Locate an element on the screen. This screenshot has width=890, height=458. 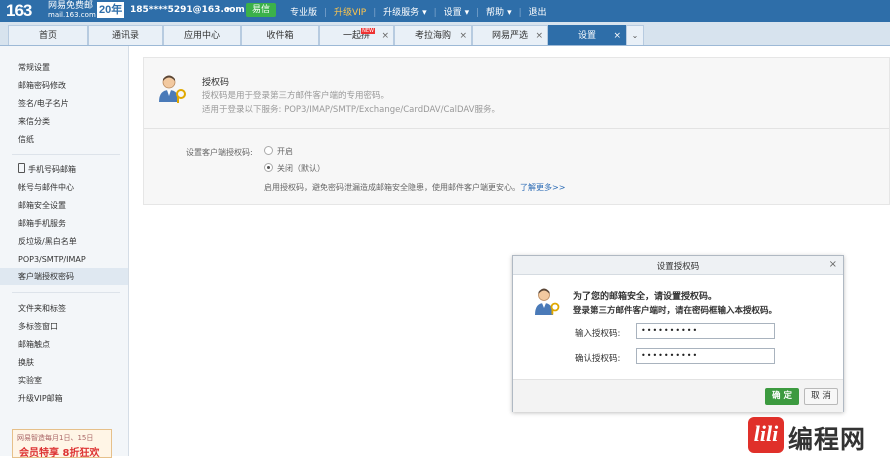
sidebar-item-pop3: POP3/SMTP/IMAP is located at coordinates (64, 259).